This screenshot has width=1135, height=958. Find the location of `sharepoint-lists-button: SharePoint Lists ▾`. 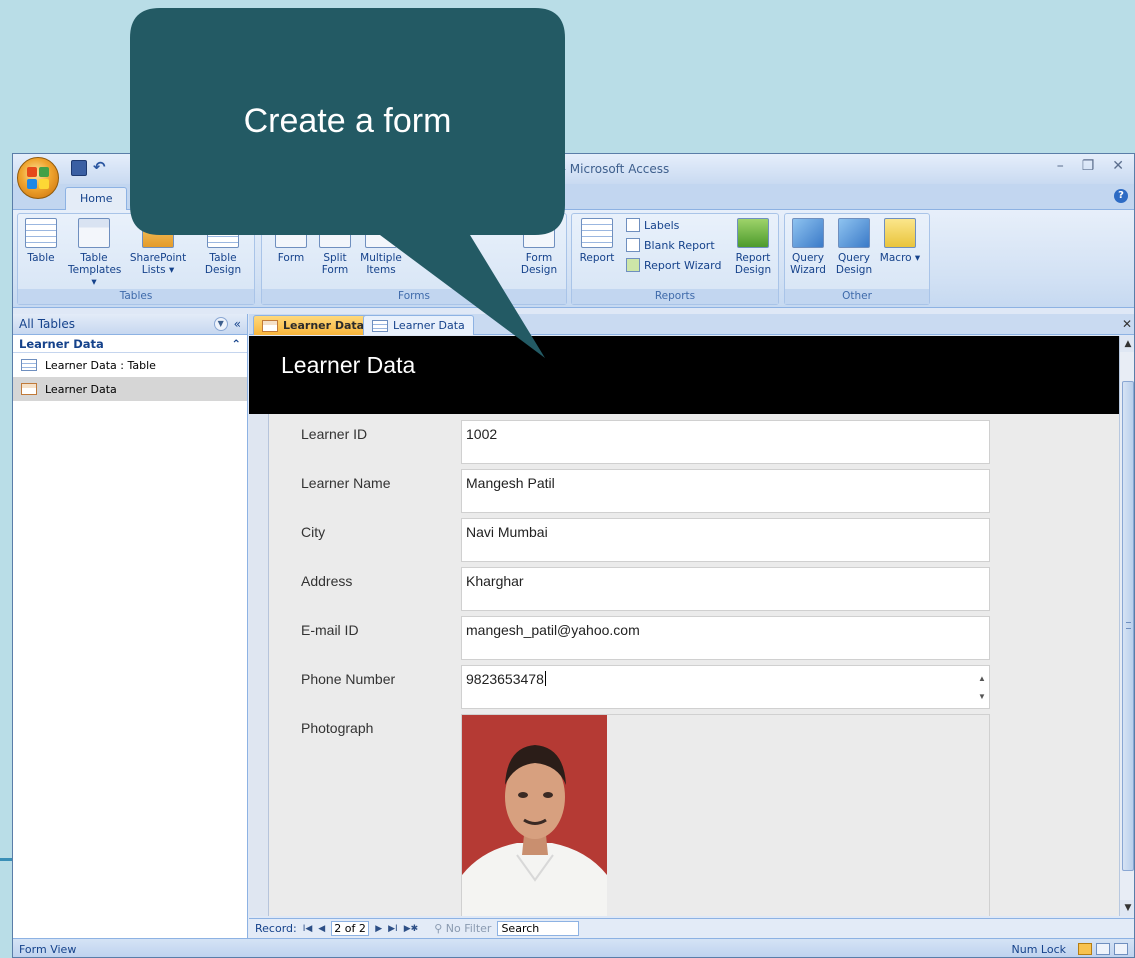

sharepoint-lists-button: SharePoint Lists ▾ is located at coordinates (158, 247).